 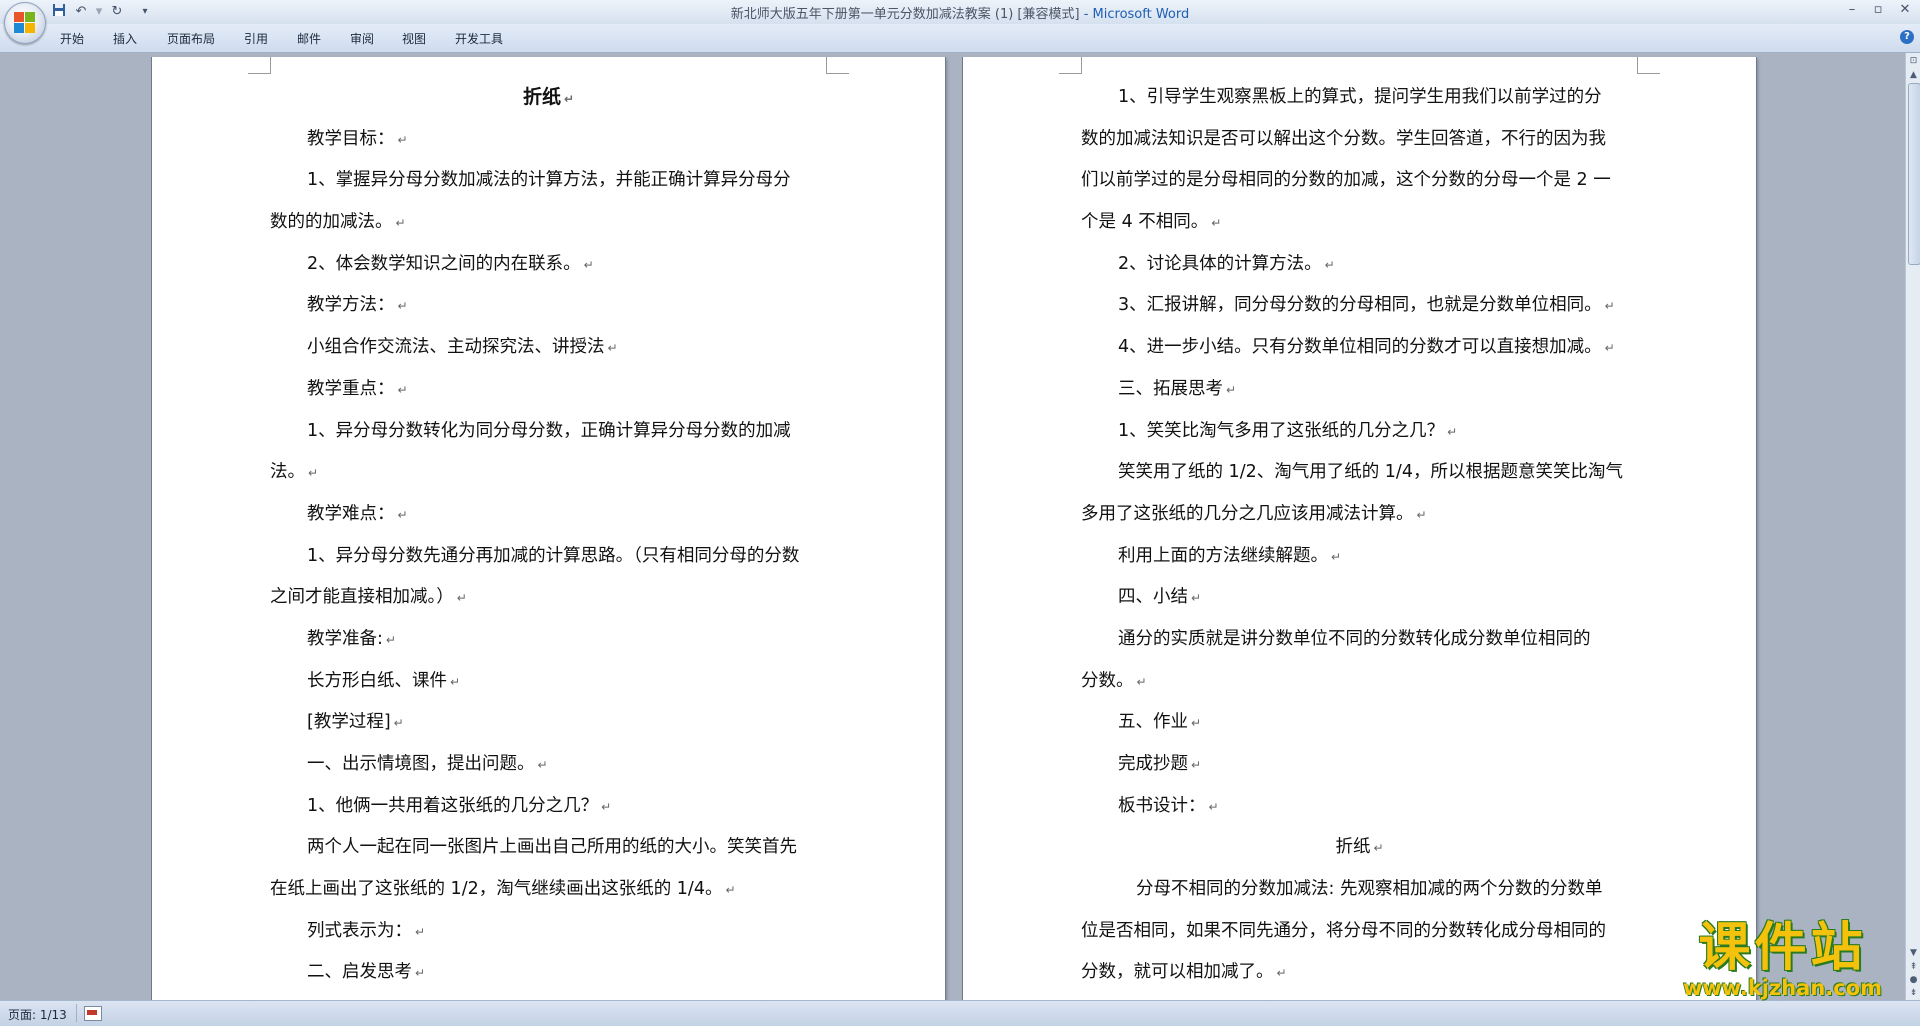 What do you see at coordinates (357, 305) in the screenshot?
I see `paragraph-line: 教学方法： ↵` at bounding box center [357, 305].